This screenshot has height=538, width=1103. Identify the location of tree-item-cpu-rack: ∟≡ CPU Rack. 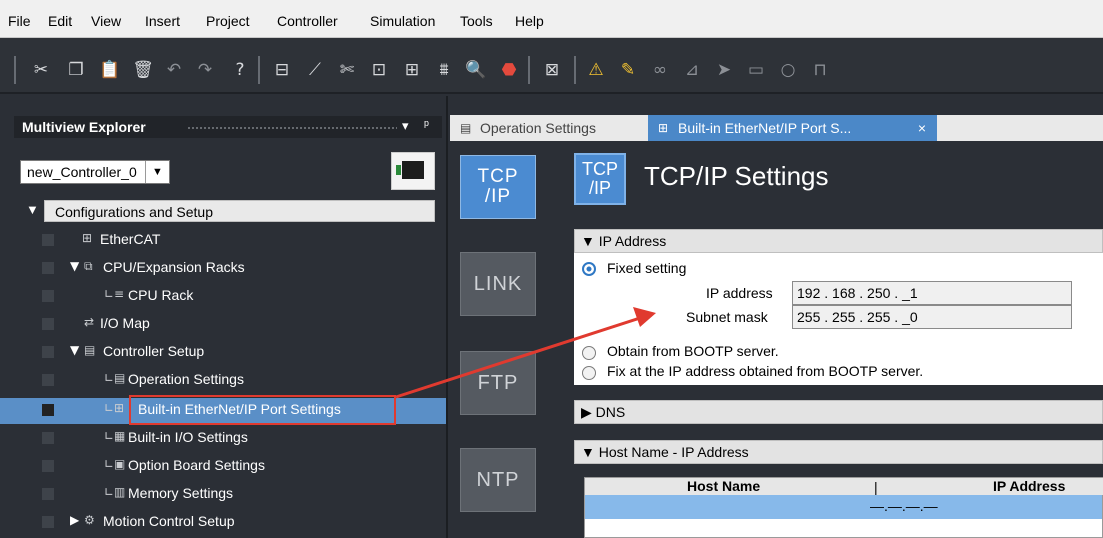
(223, 296).